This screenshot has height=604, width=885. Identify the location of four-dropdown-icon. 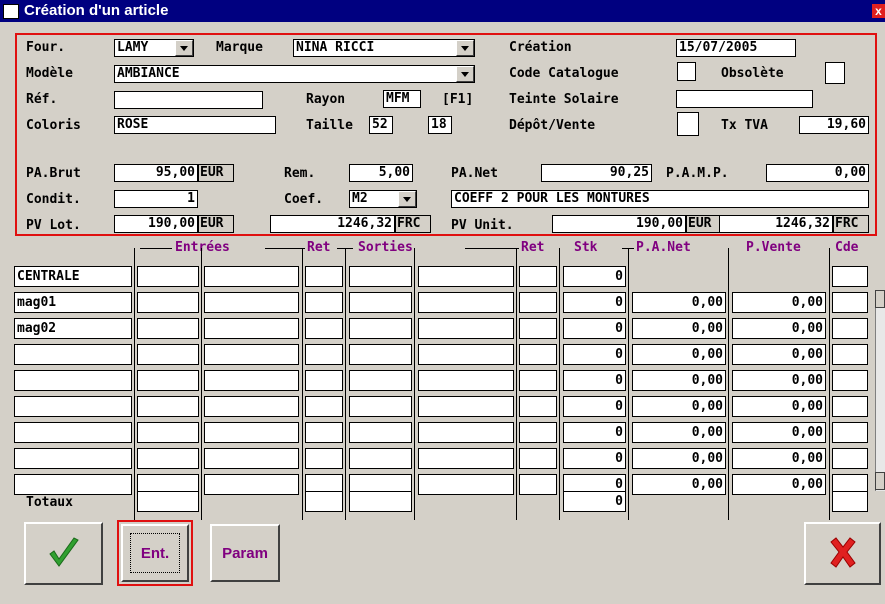
(184, 48).